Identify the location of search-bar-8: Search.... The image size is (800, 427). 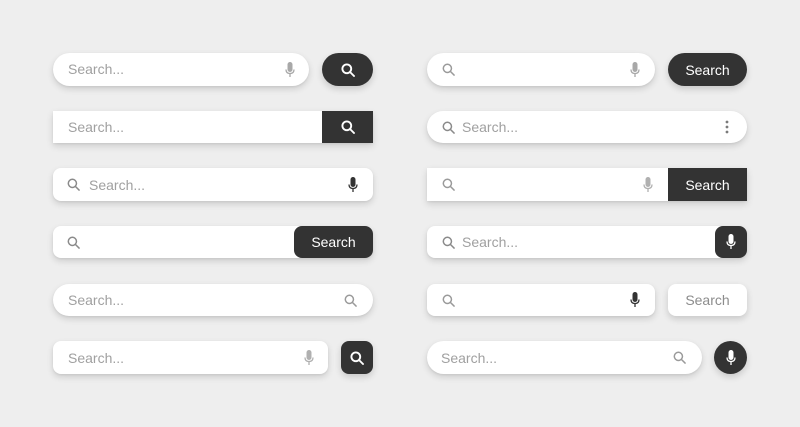
(587, 127).